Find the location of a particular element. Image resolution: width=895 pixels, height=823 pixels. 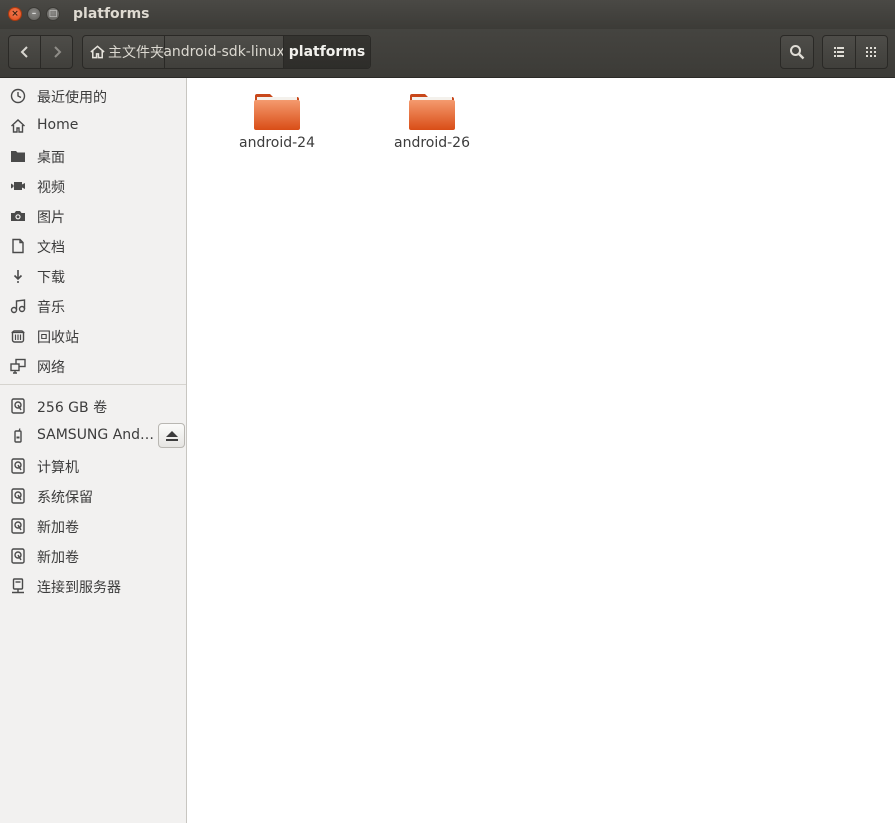

eject-button is located at coordinates (171, 435).